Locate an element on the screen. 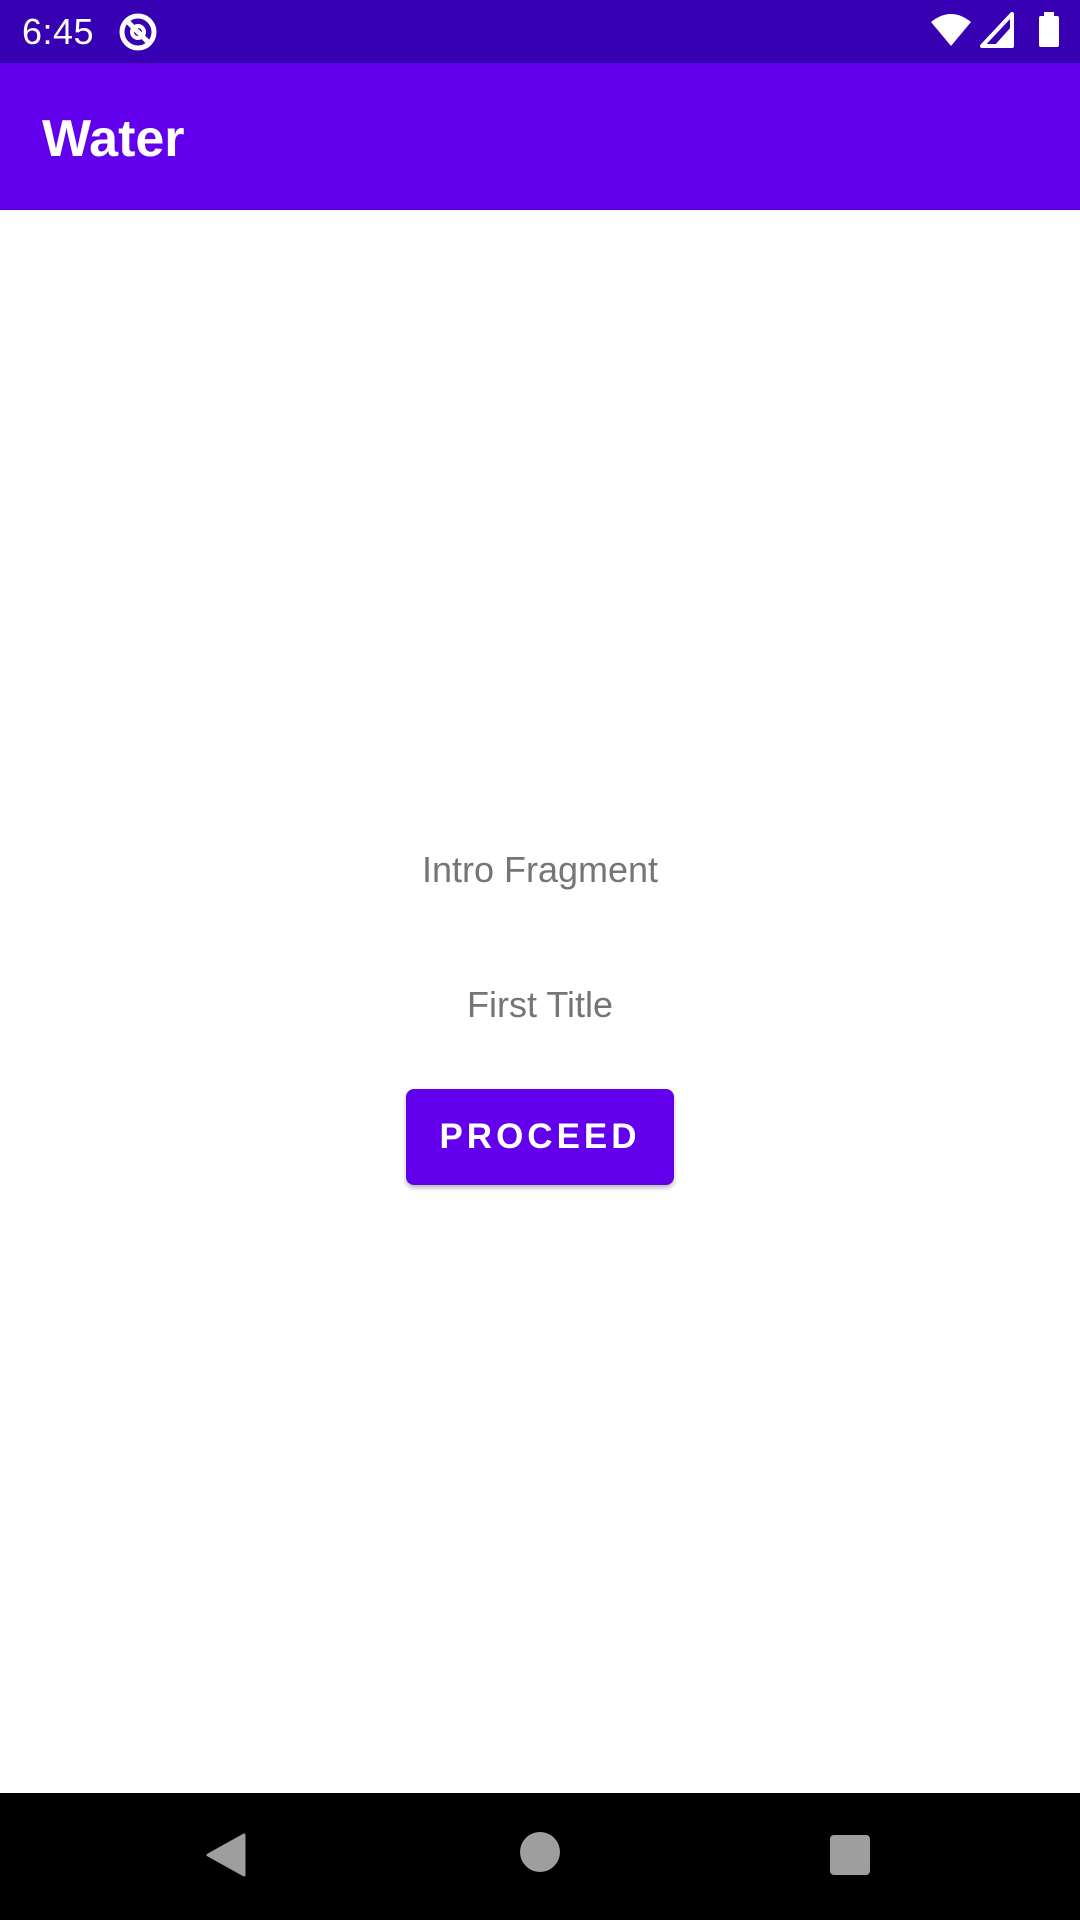  first-title-label: First Title is located at coordinates (539, 1004).